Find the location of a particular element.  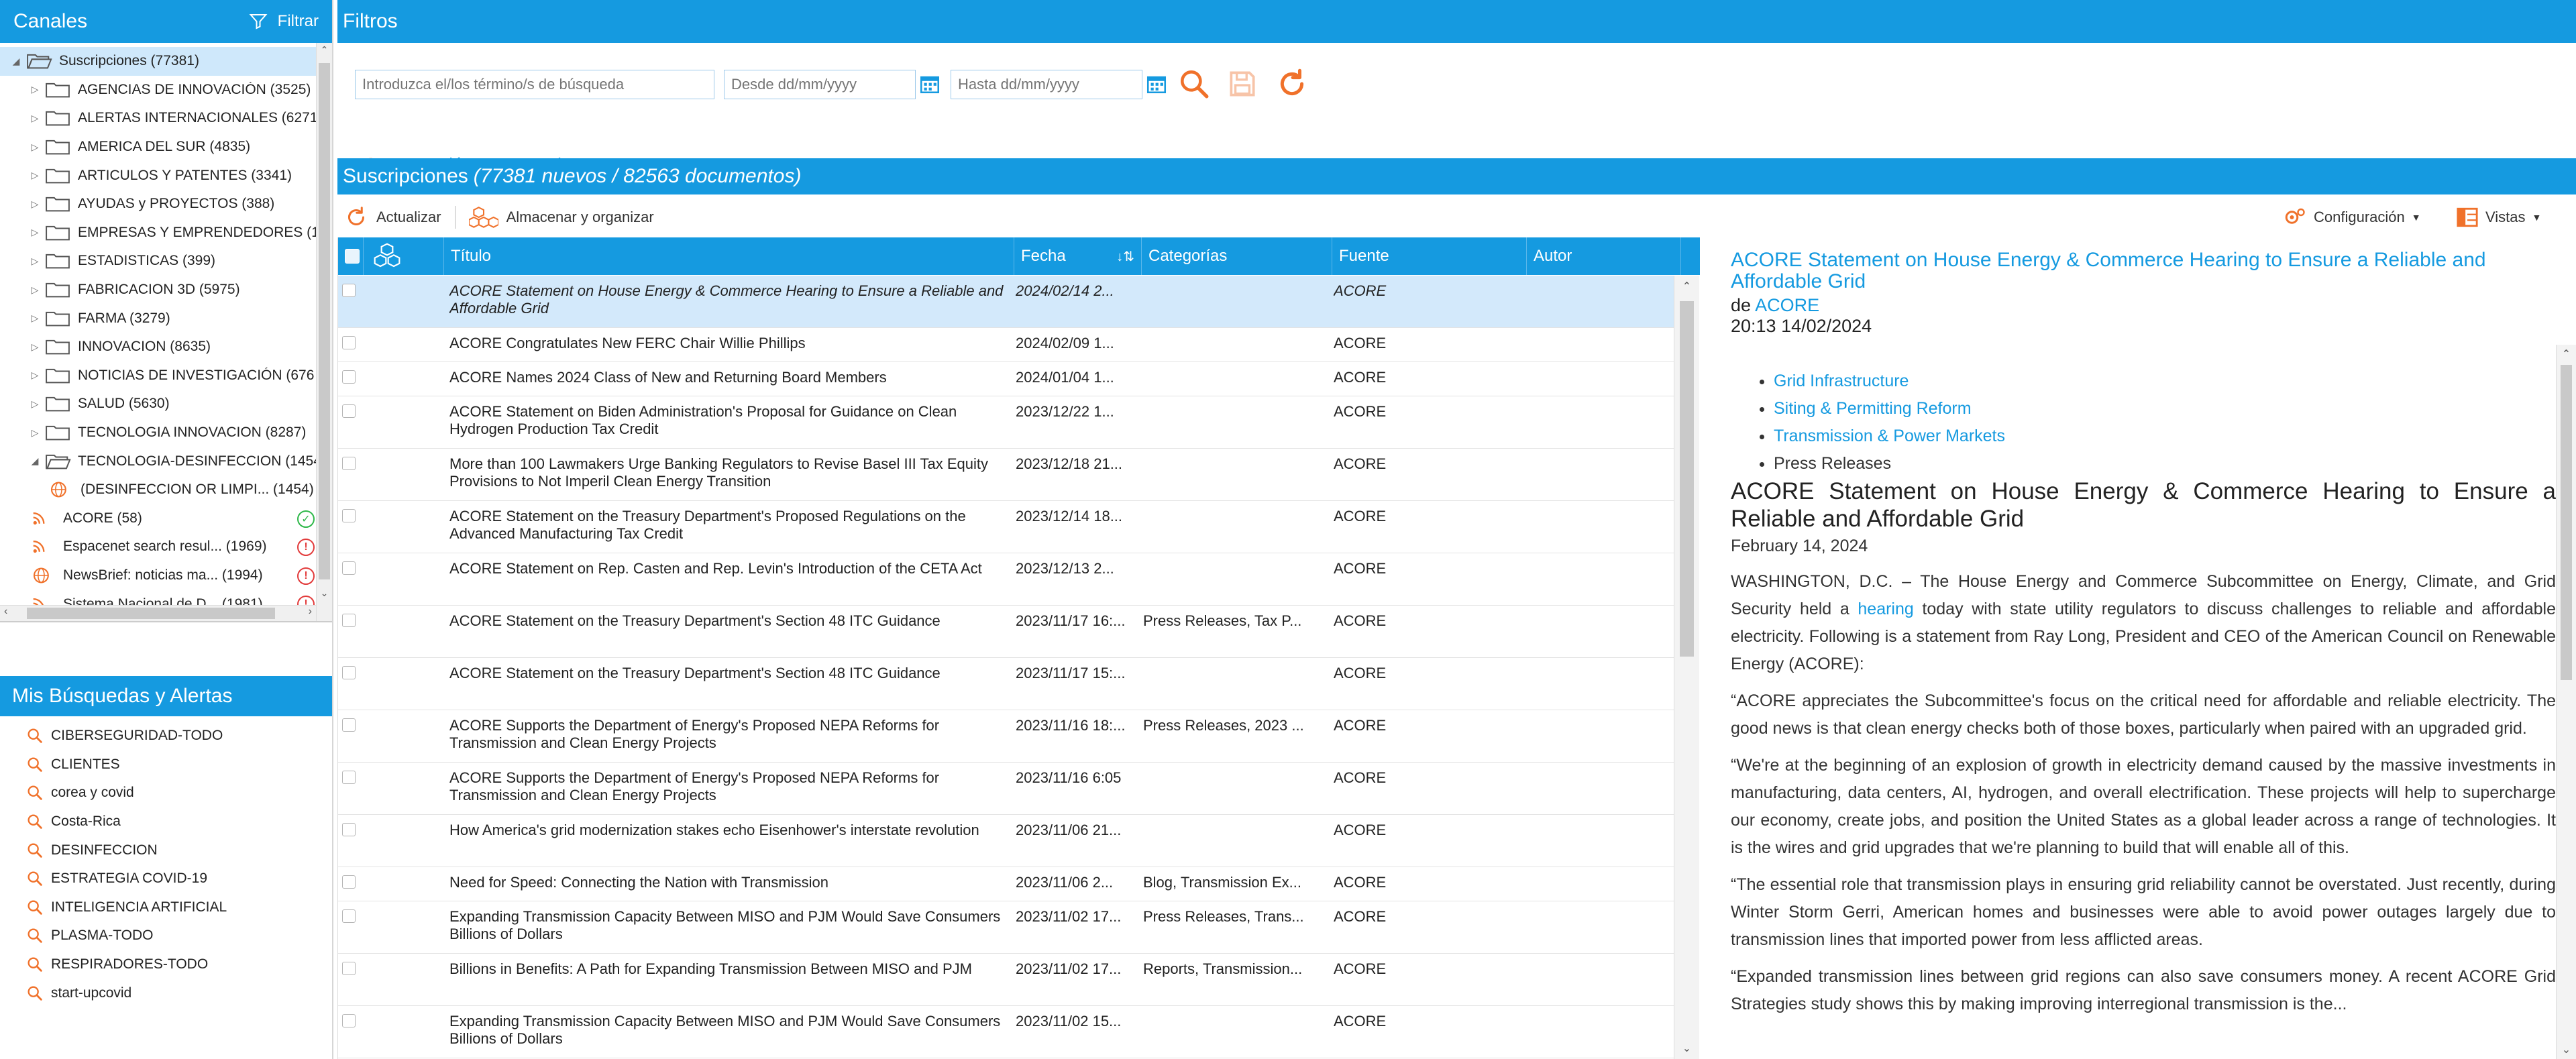

saved-search-item: RESPIRADORES-TODO is located at coordinates (166, 964).